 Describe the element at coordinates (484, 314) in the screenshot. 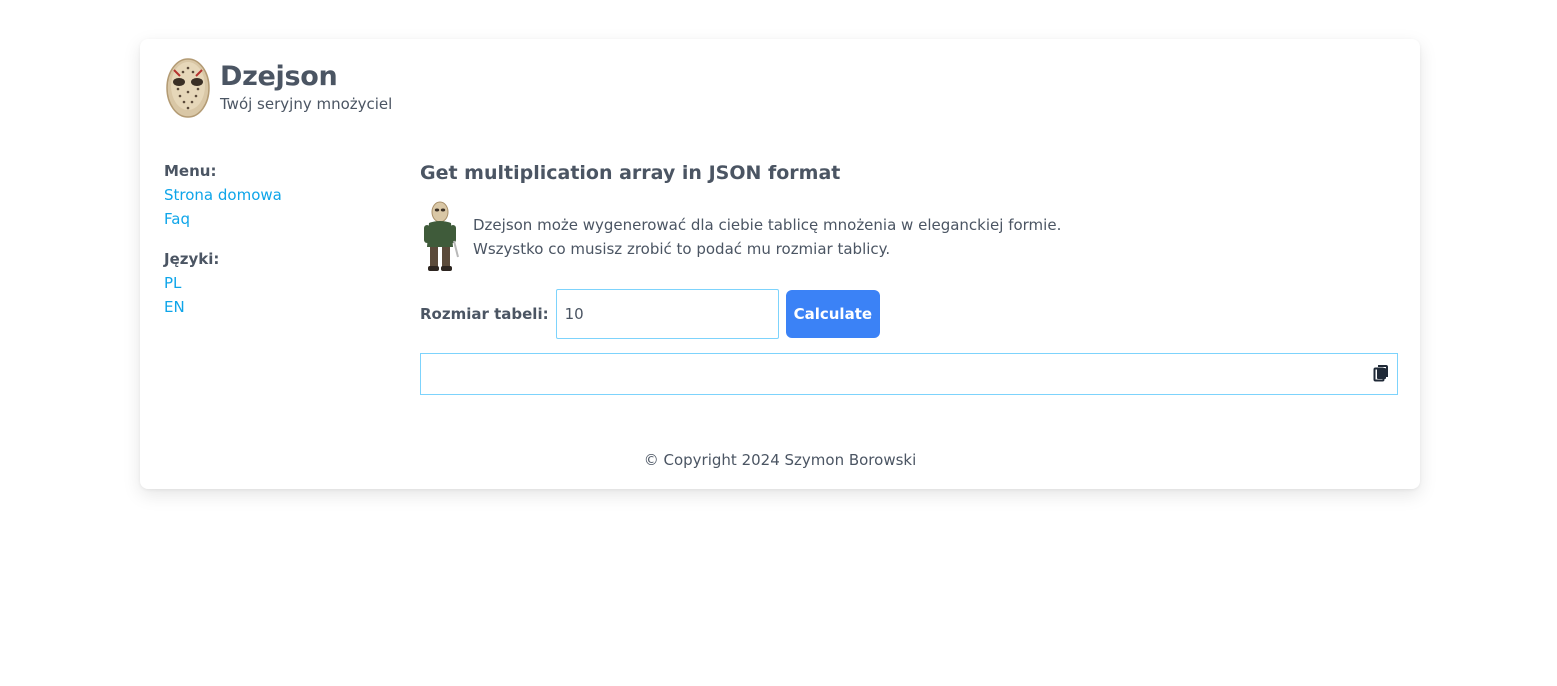

I see `size-label: Rozmiar tabeli:` at that location.